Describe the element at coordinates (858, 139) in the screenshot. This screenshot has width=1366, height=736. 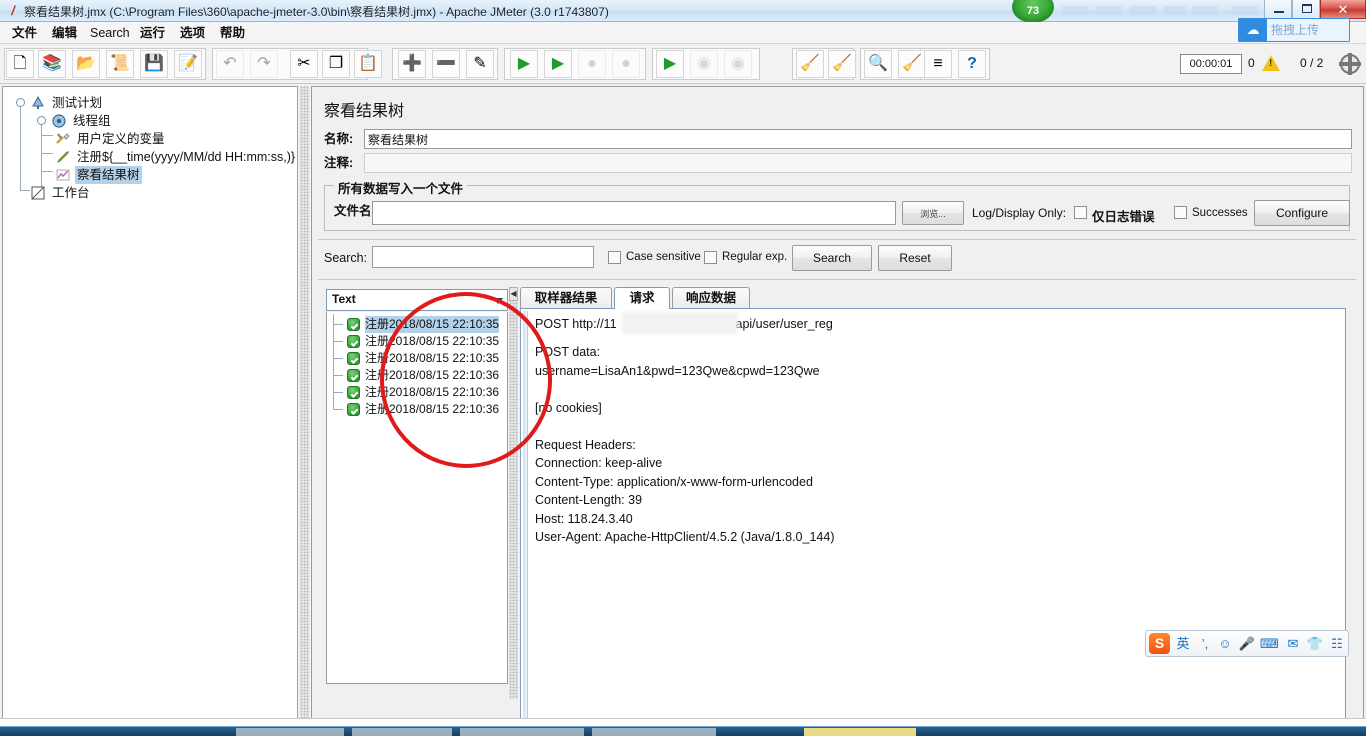
I see `name-input: 察看结果树` at that location.